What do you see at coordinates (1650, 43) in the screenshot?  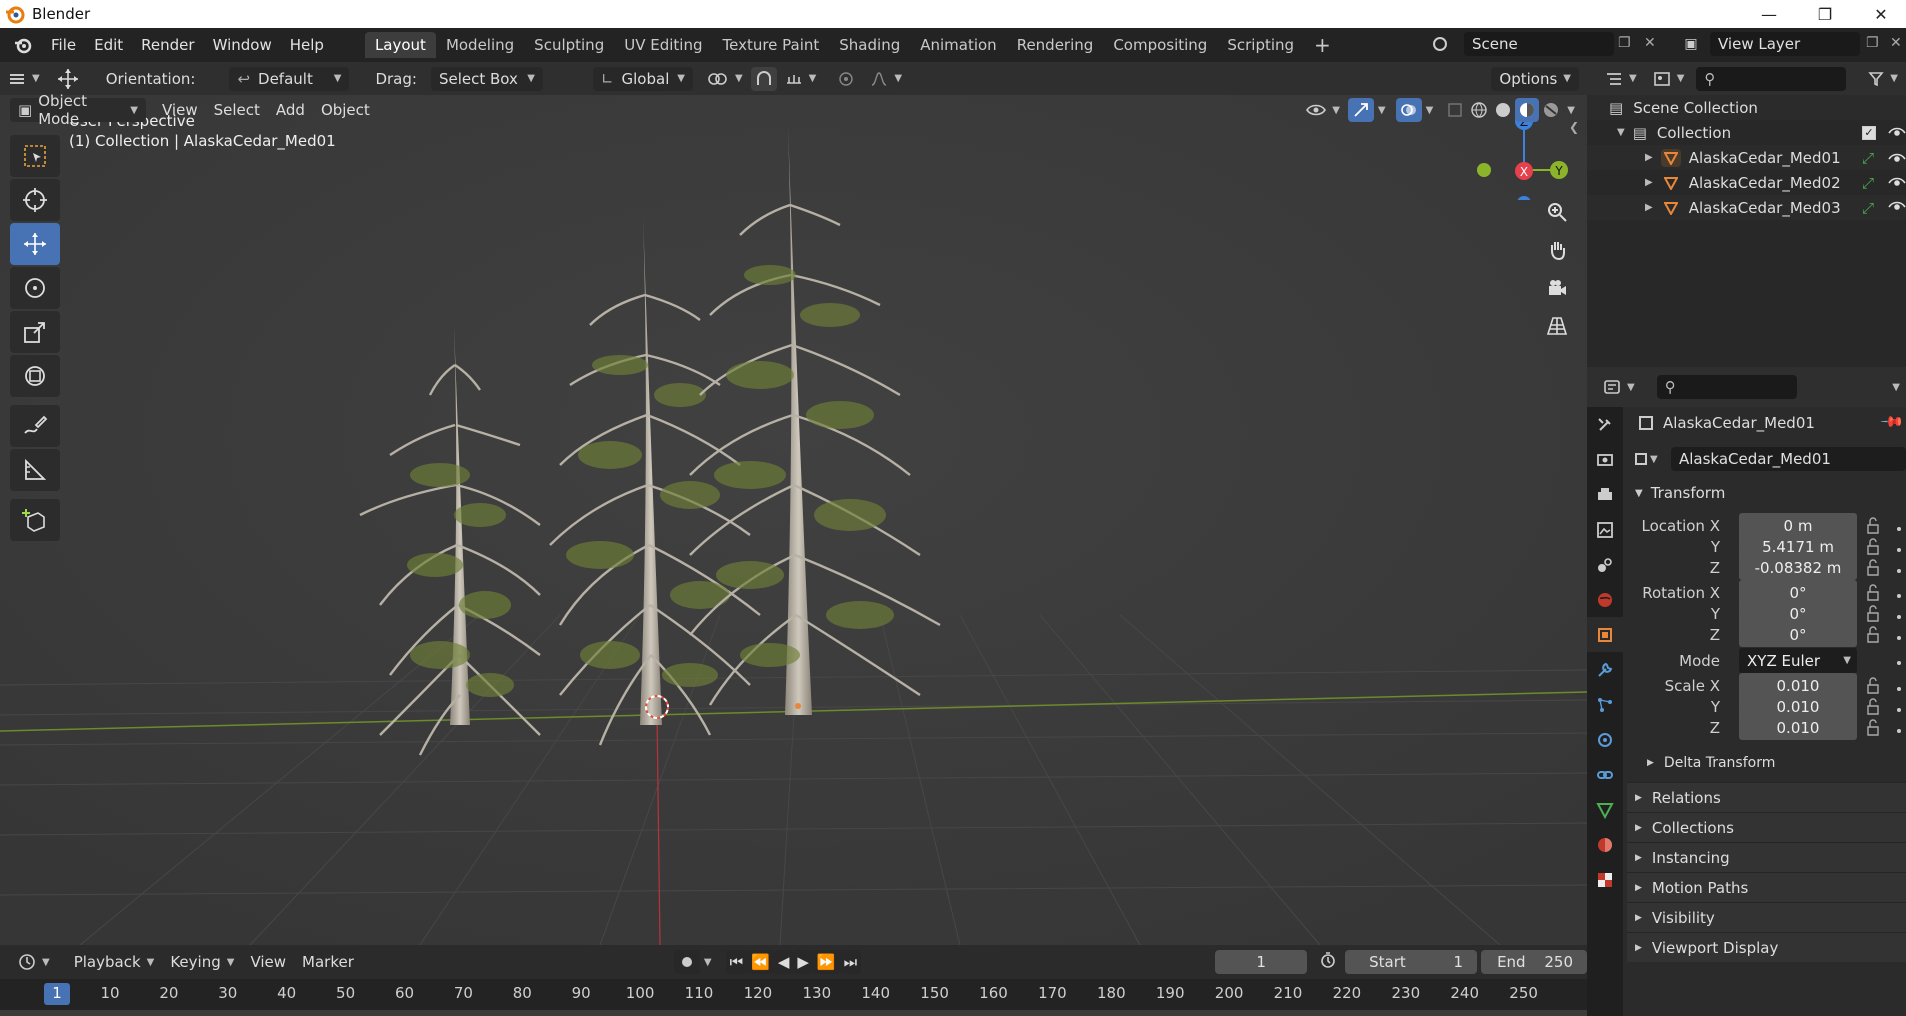 I see `scene-remove-icon: ✕` at bounding box center [1650, 43].